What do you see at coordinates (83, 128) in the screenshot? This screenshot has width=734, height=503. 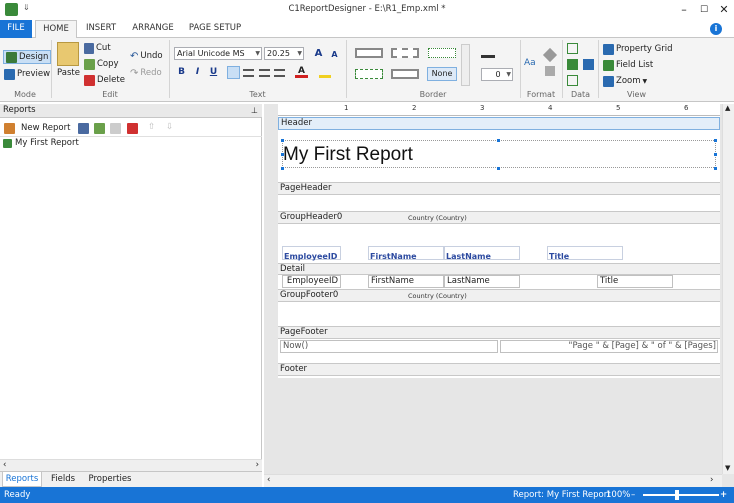 I see `cut-icon` at bounding box center [83, 128].